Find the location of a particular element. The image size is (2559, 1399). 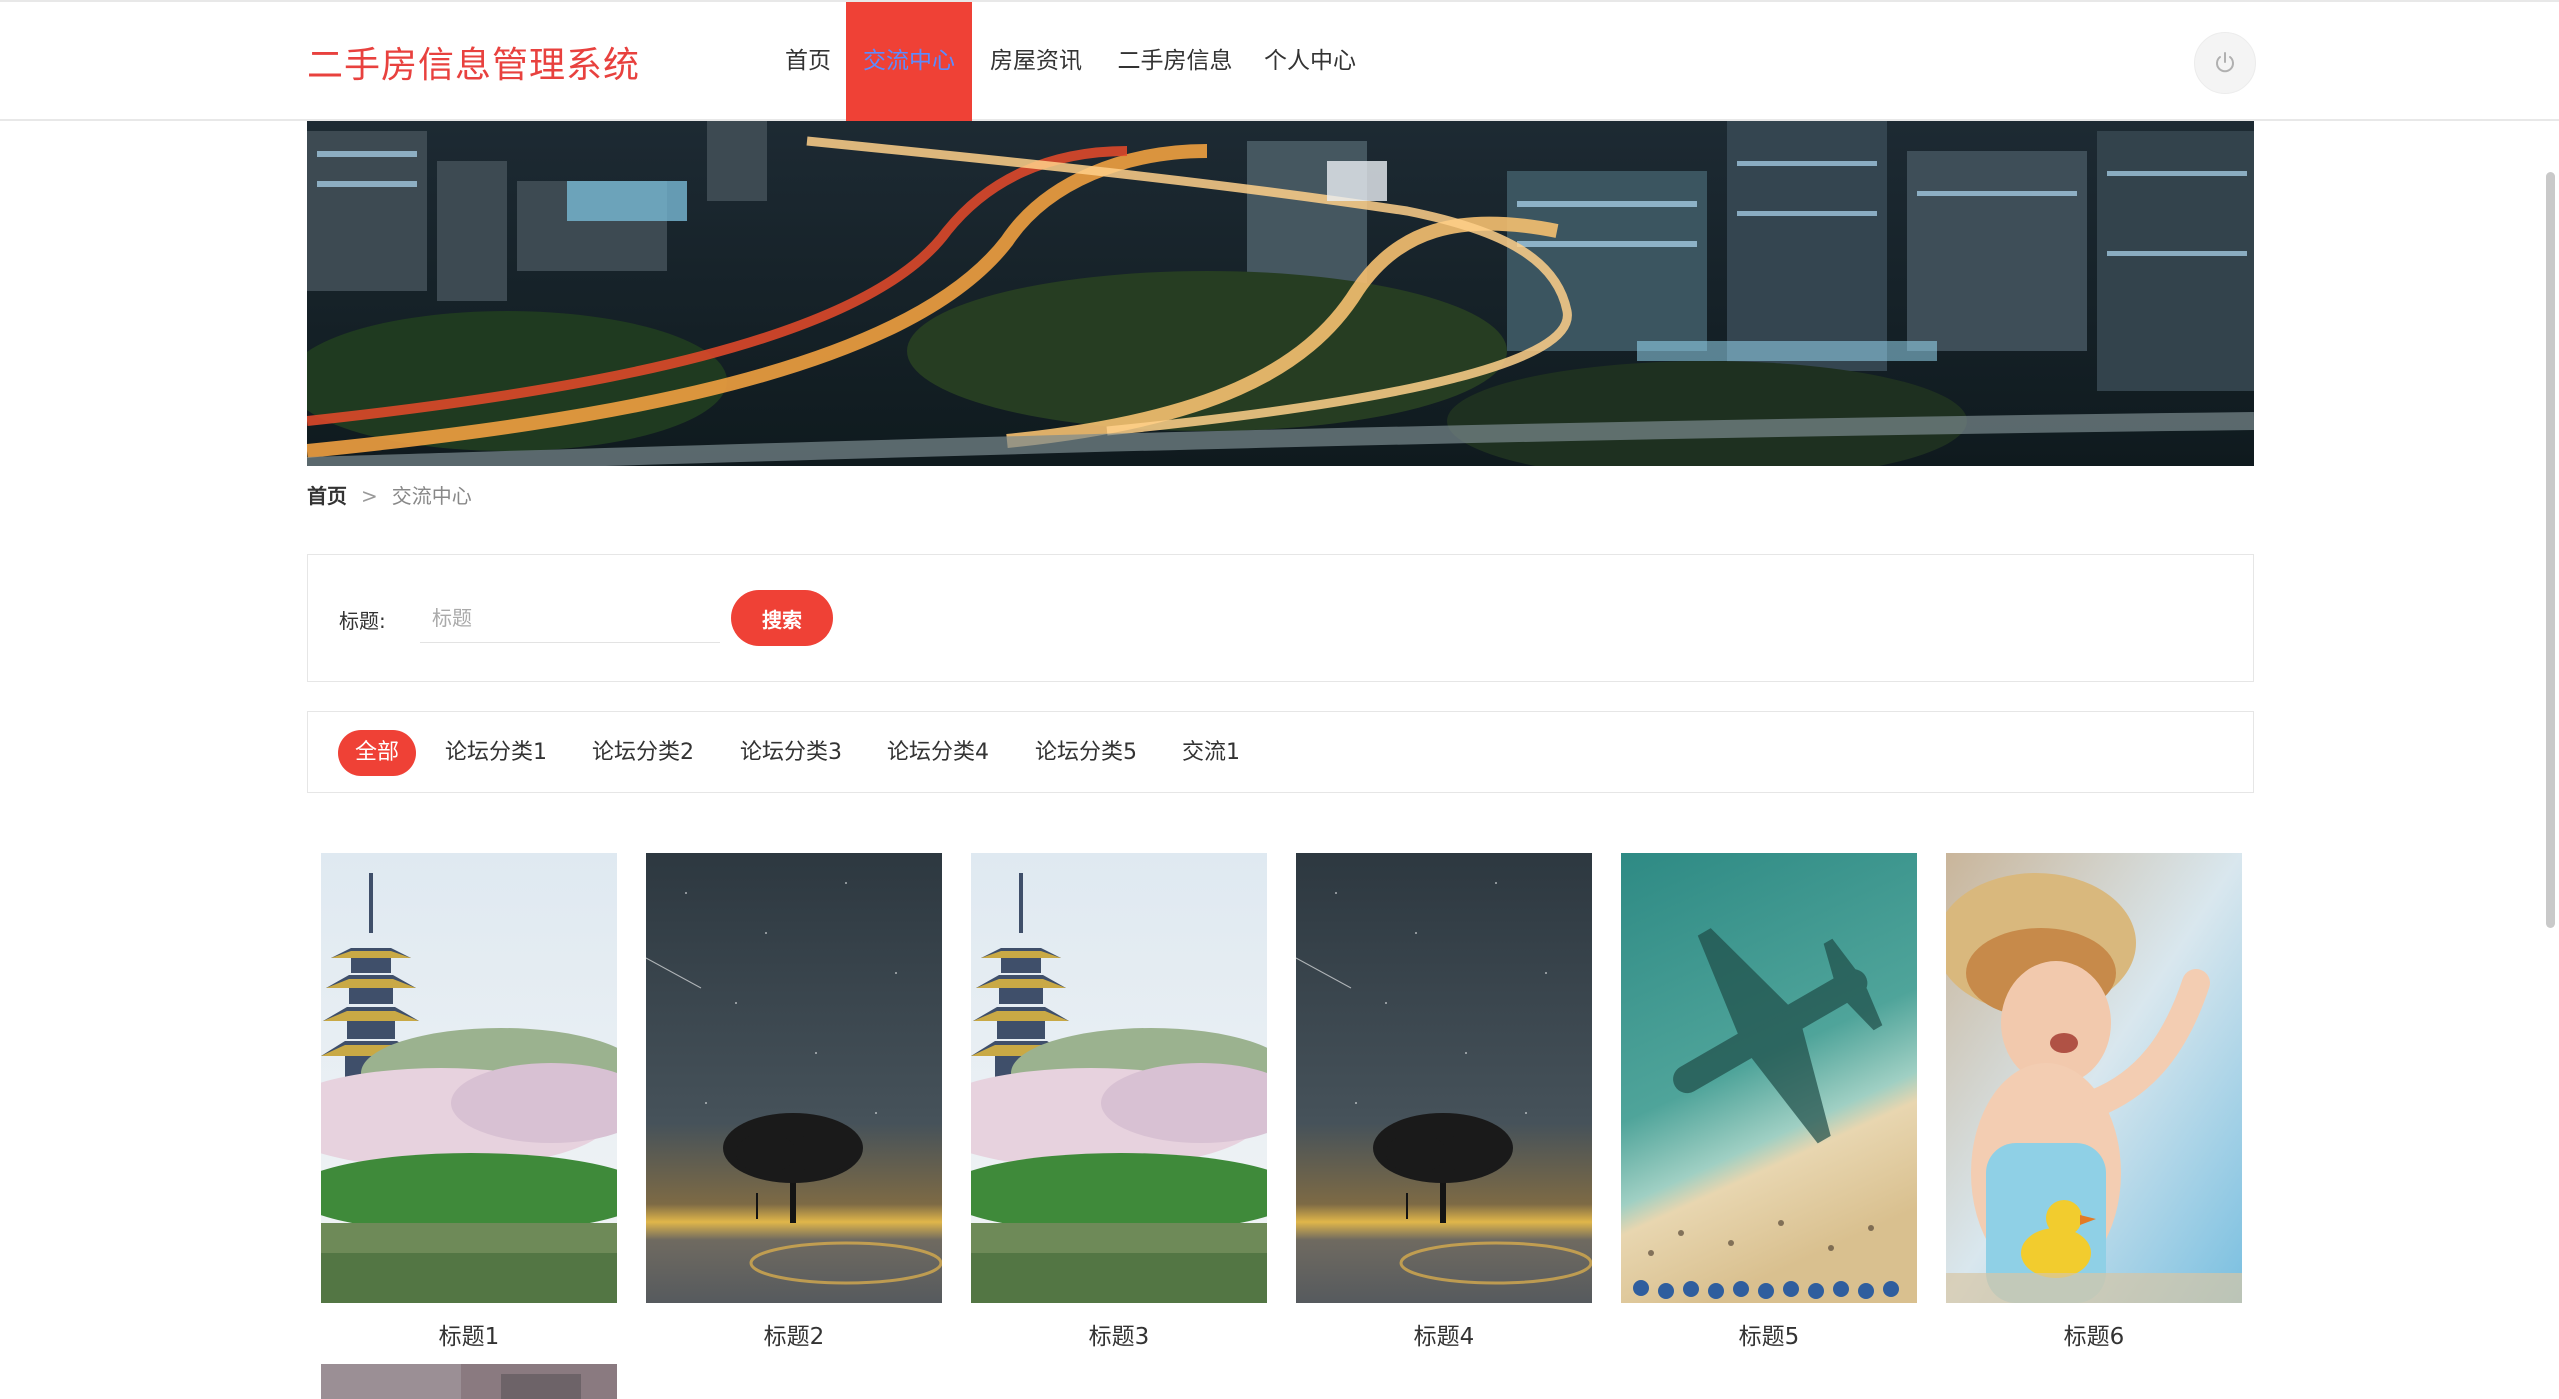

page-scrollbar is located at coordinates (2550, 550).